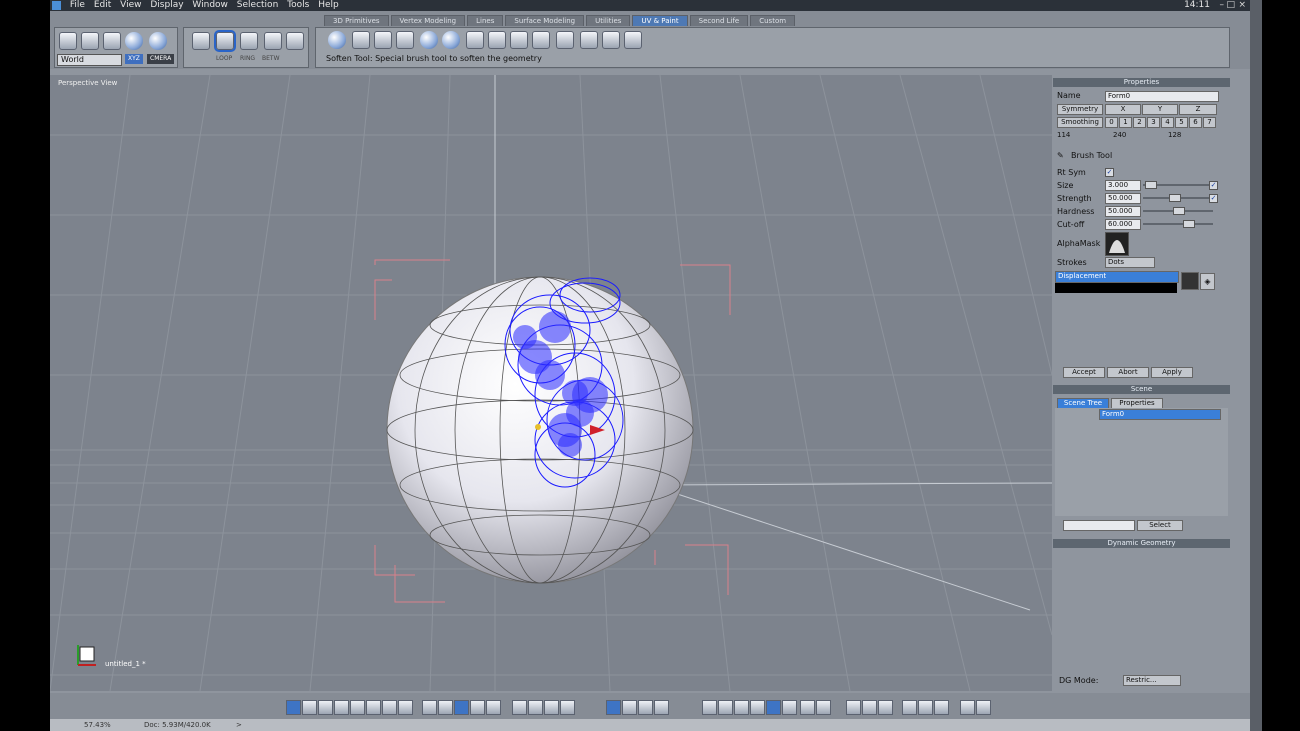  What do you see at coordinates (773, 20) in the screenshot?
I see `tab-custom: Custom` at bounding box center [773, 20].